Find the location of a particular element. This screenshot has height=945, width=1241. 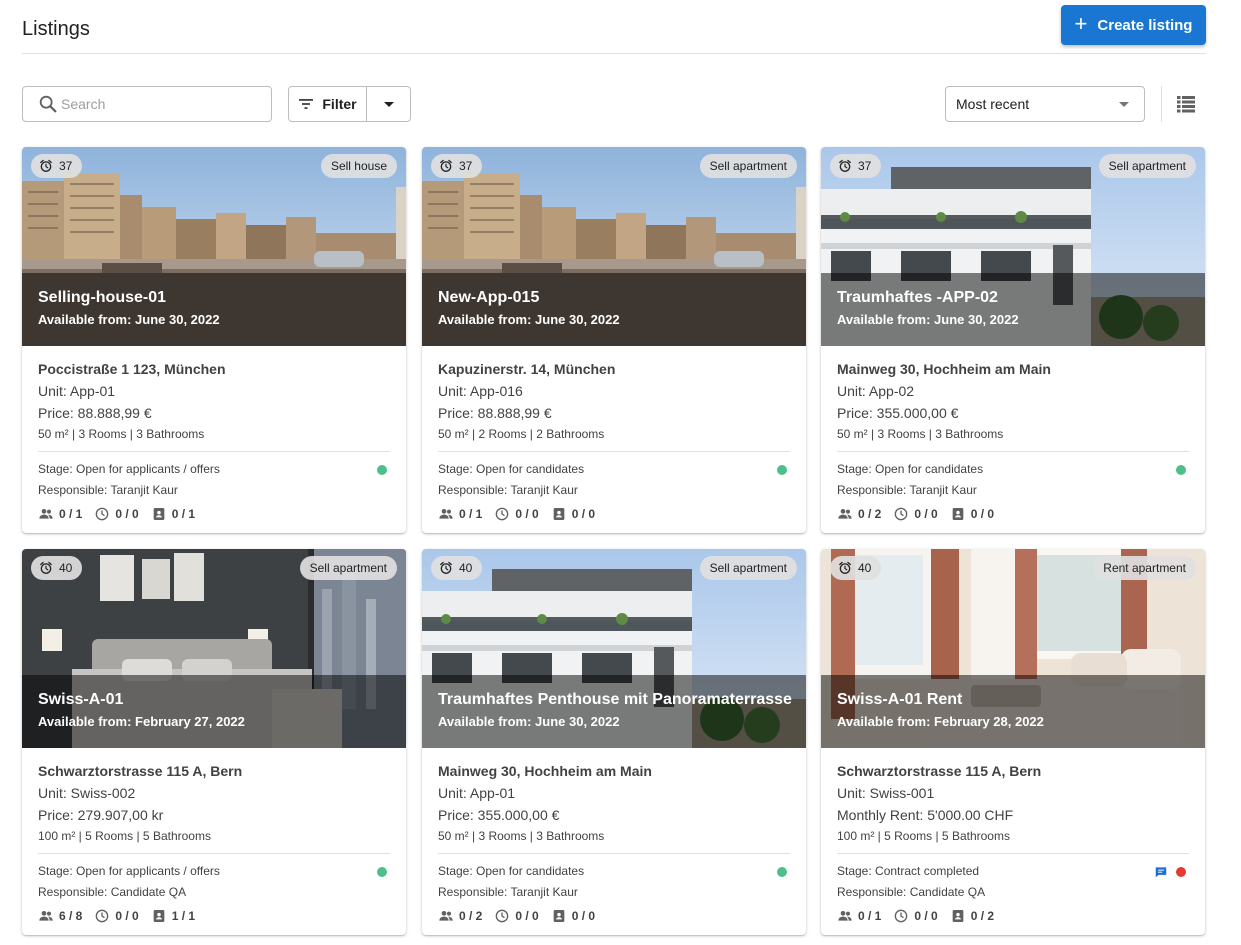

listing-unit: Unit: Swiss-001 is located at coordinates (886, 793).